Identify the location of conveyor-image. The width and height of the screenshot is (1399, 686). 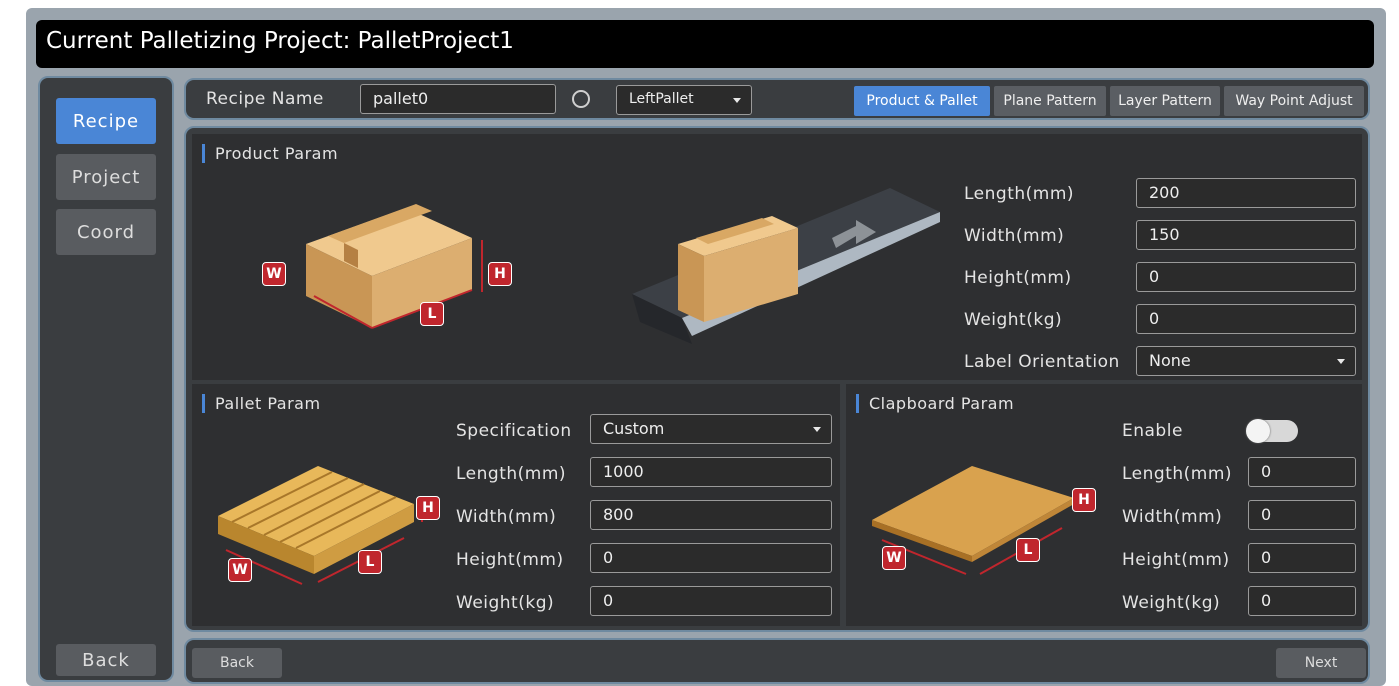
(786, 266).